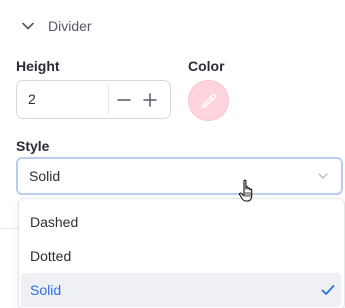 Image resolution: width=345 pixels, height=308 pixels. What do you see at coordinates (181, 290) in the screenshot?
I see `style-option-solid: Solid` at bounding box center [181, 290].